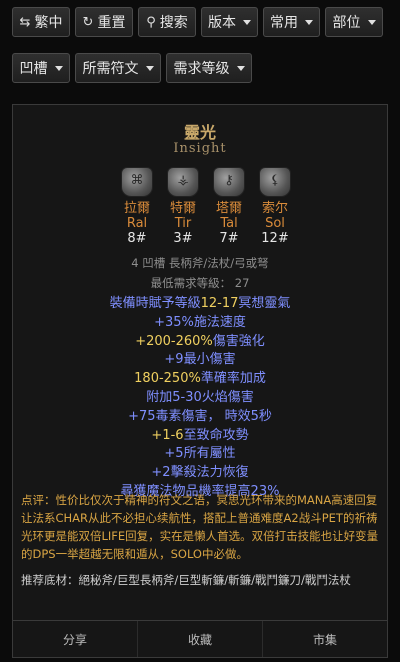  Describe the element at coordinates (137, 223) in the screenshot. I see `rune-name-en: Ral` at that location.